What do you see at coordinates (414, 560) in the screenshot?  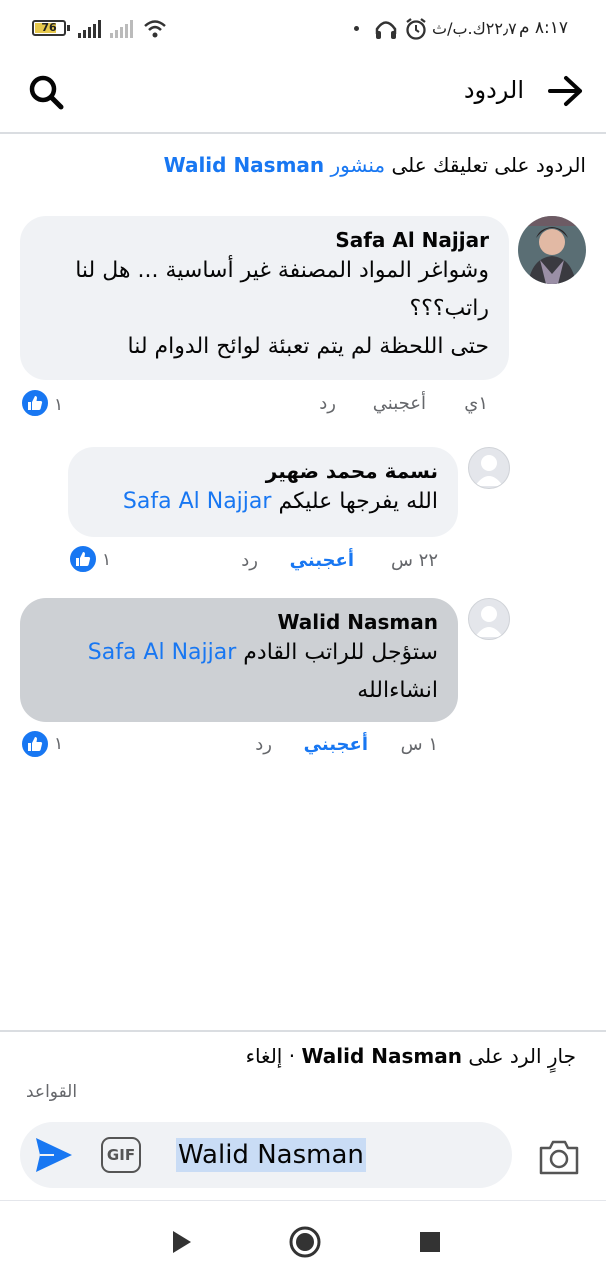 I see `comment-time: ٢٢ س` at bounding box center [414, 560].